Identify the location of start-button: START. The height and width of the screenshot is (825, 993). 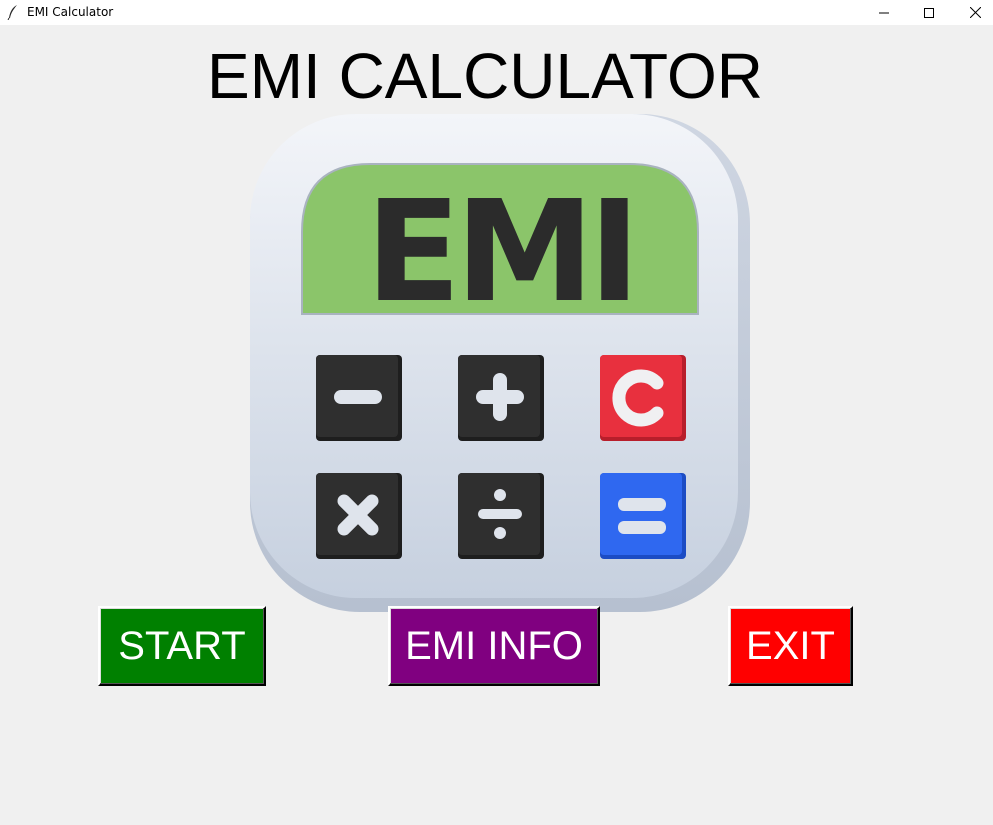
(182, 646).